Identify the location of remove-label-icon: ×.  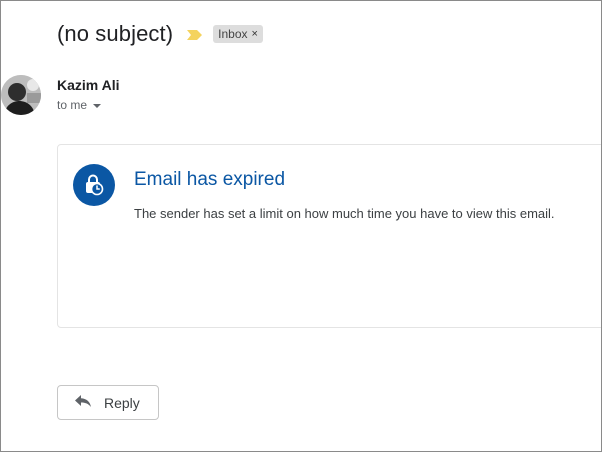
(255, 34).